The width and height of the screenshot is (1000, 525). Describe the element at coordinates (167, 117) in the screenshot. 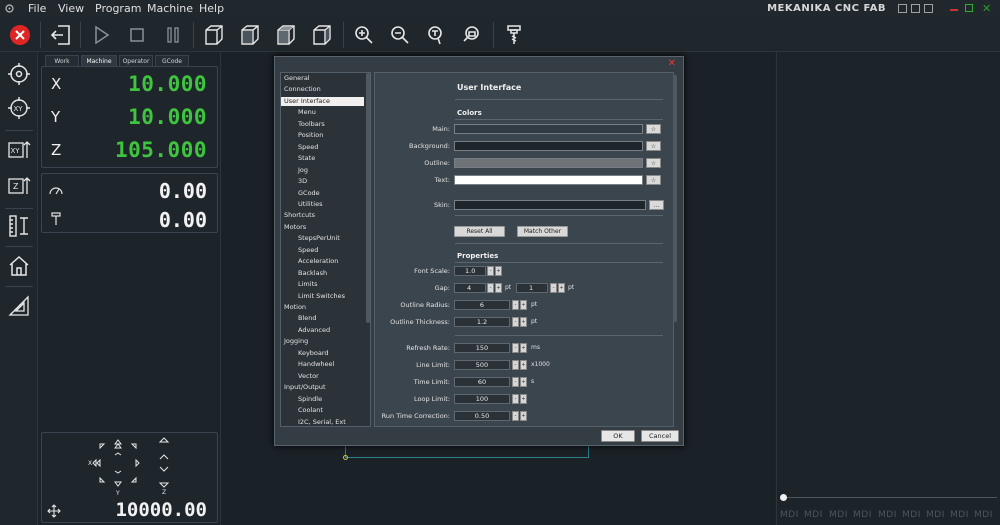

I see `axis-y-value: 10.000` at that location.